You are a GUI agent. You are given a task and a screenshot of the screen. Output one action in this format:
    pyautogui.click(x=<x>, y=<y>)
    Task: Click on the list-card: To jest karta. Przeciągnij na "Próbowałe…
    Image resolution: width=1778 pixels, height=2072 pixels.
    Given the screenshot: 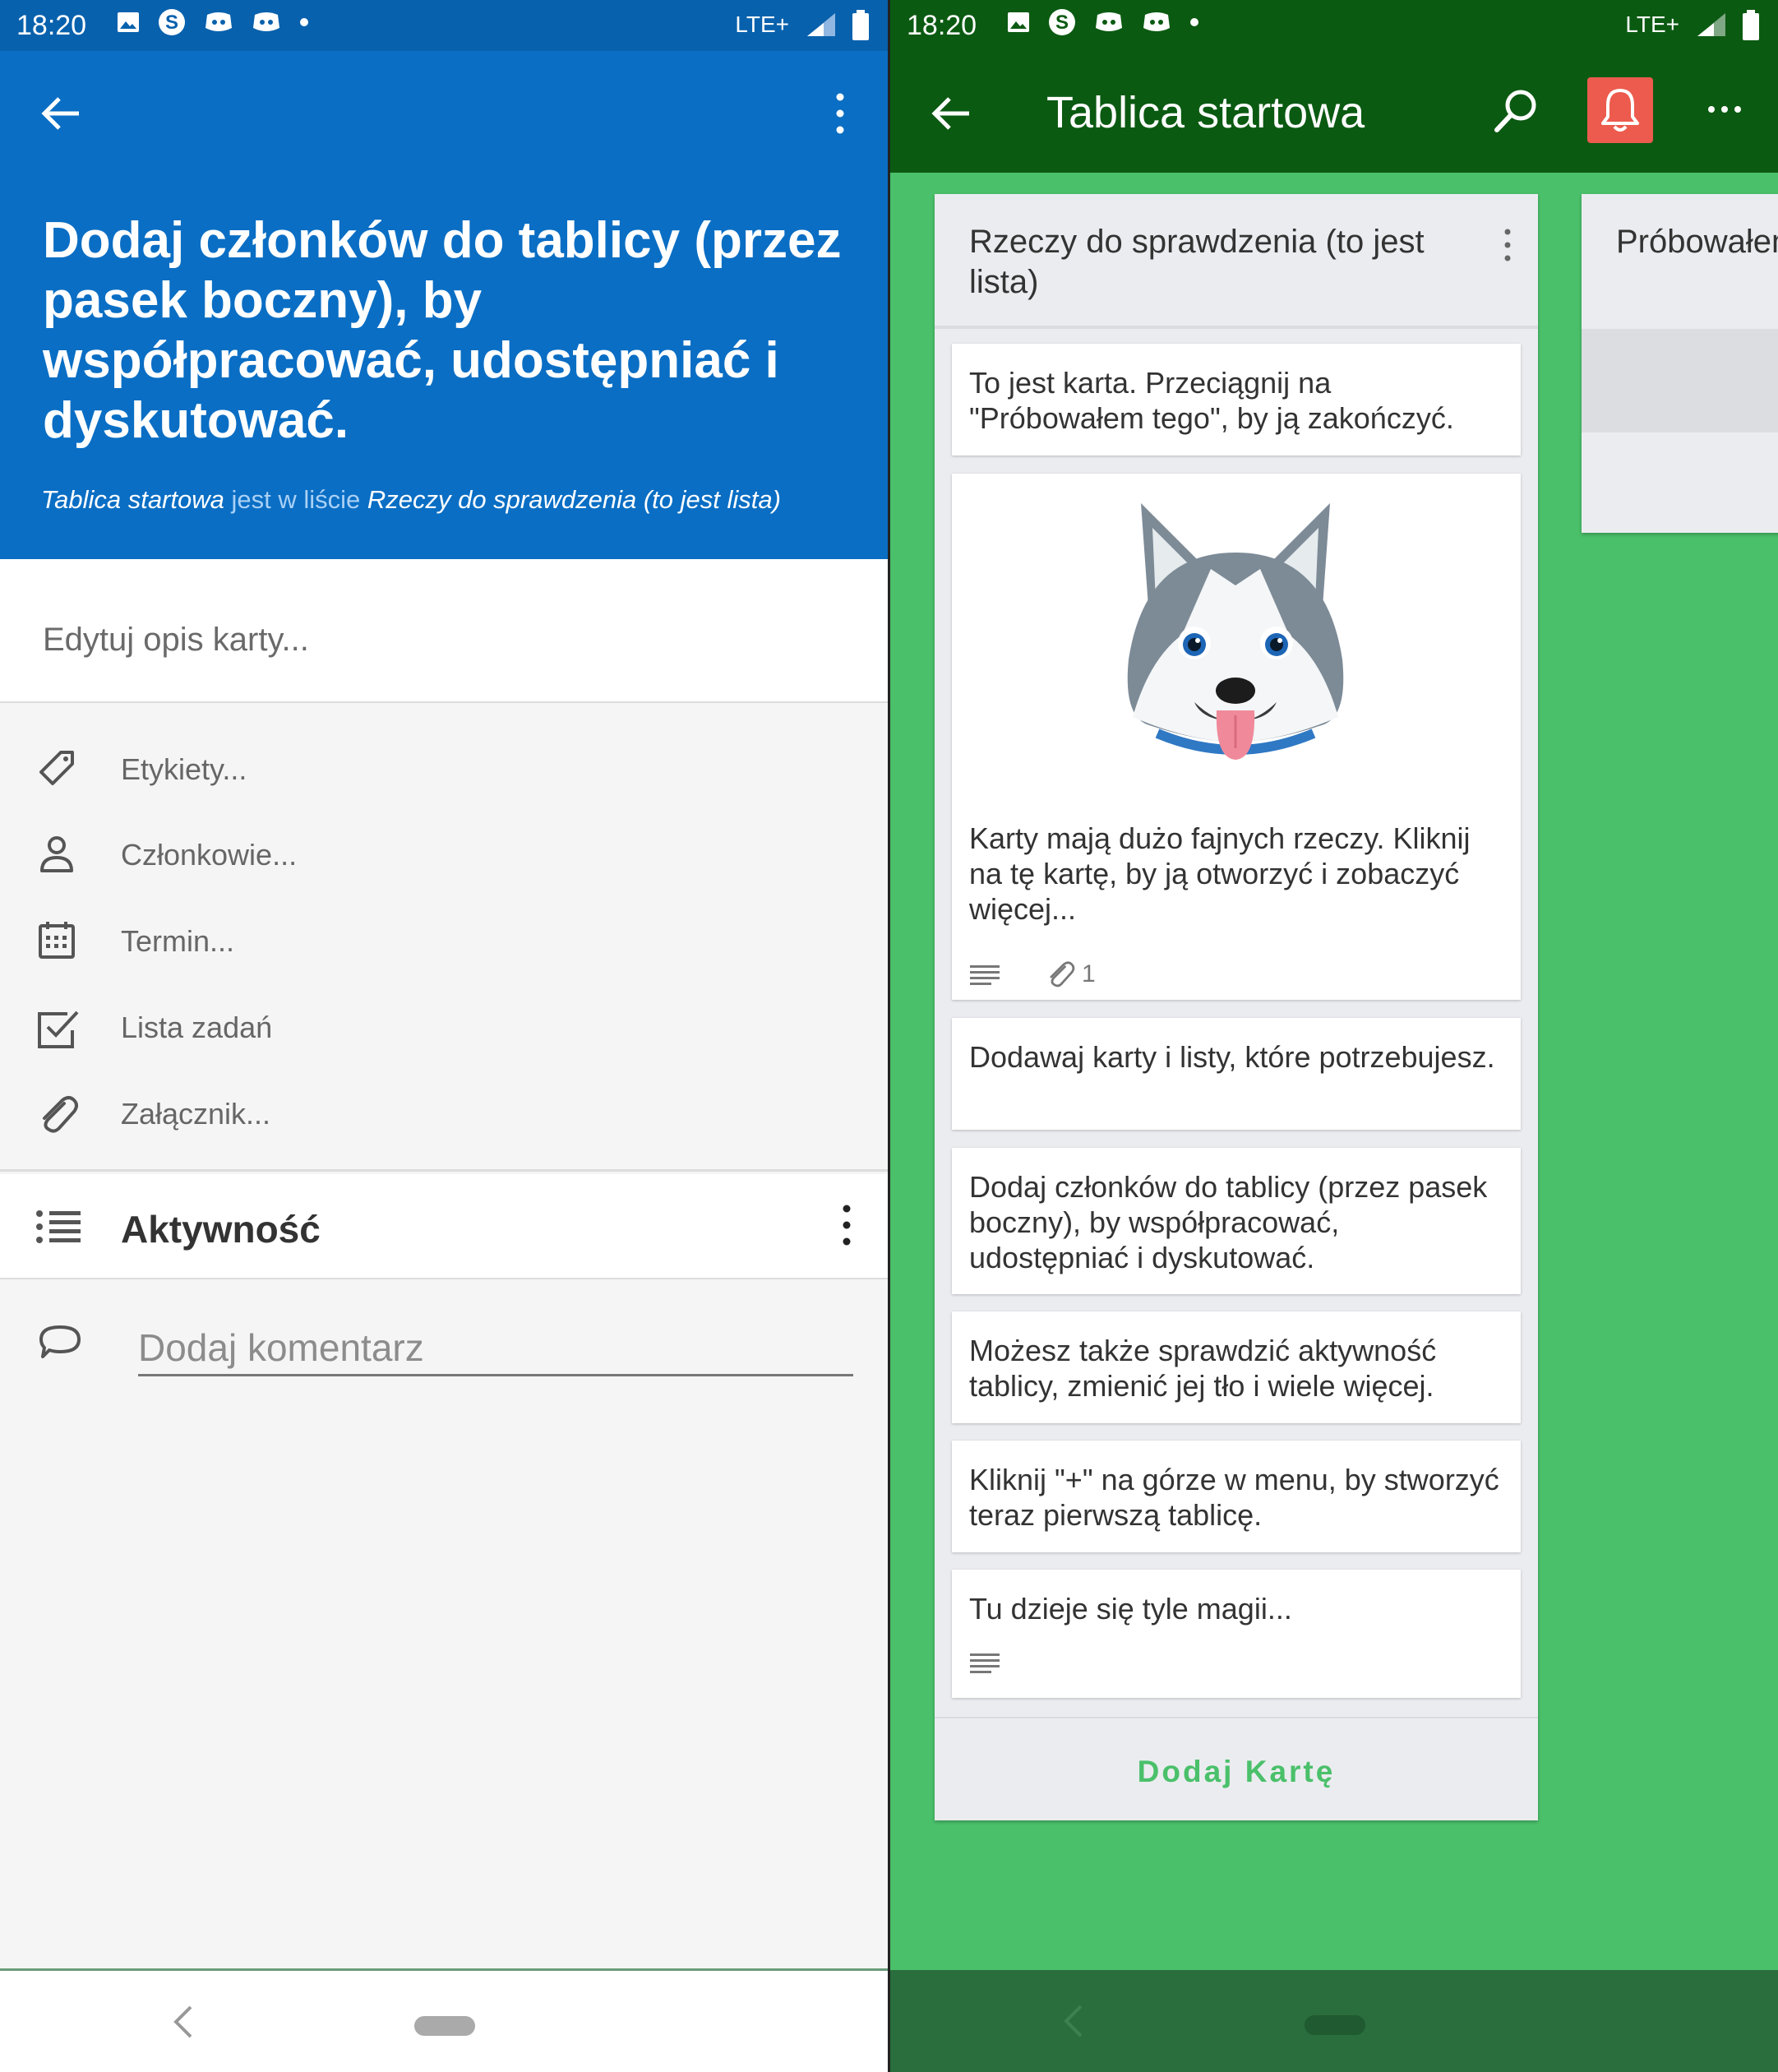 What is the action you would take?
    pyautogui.click(x=1236, y=400)
    